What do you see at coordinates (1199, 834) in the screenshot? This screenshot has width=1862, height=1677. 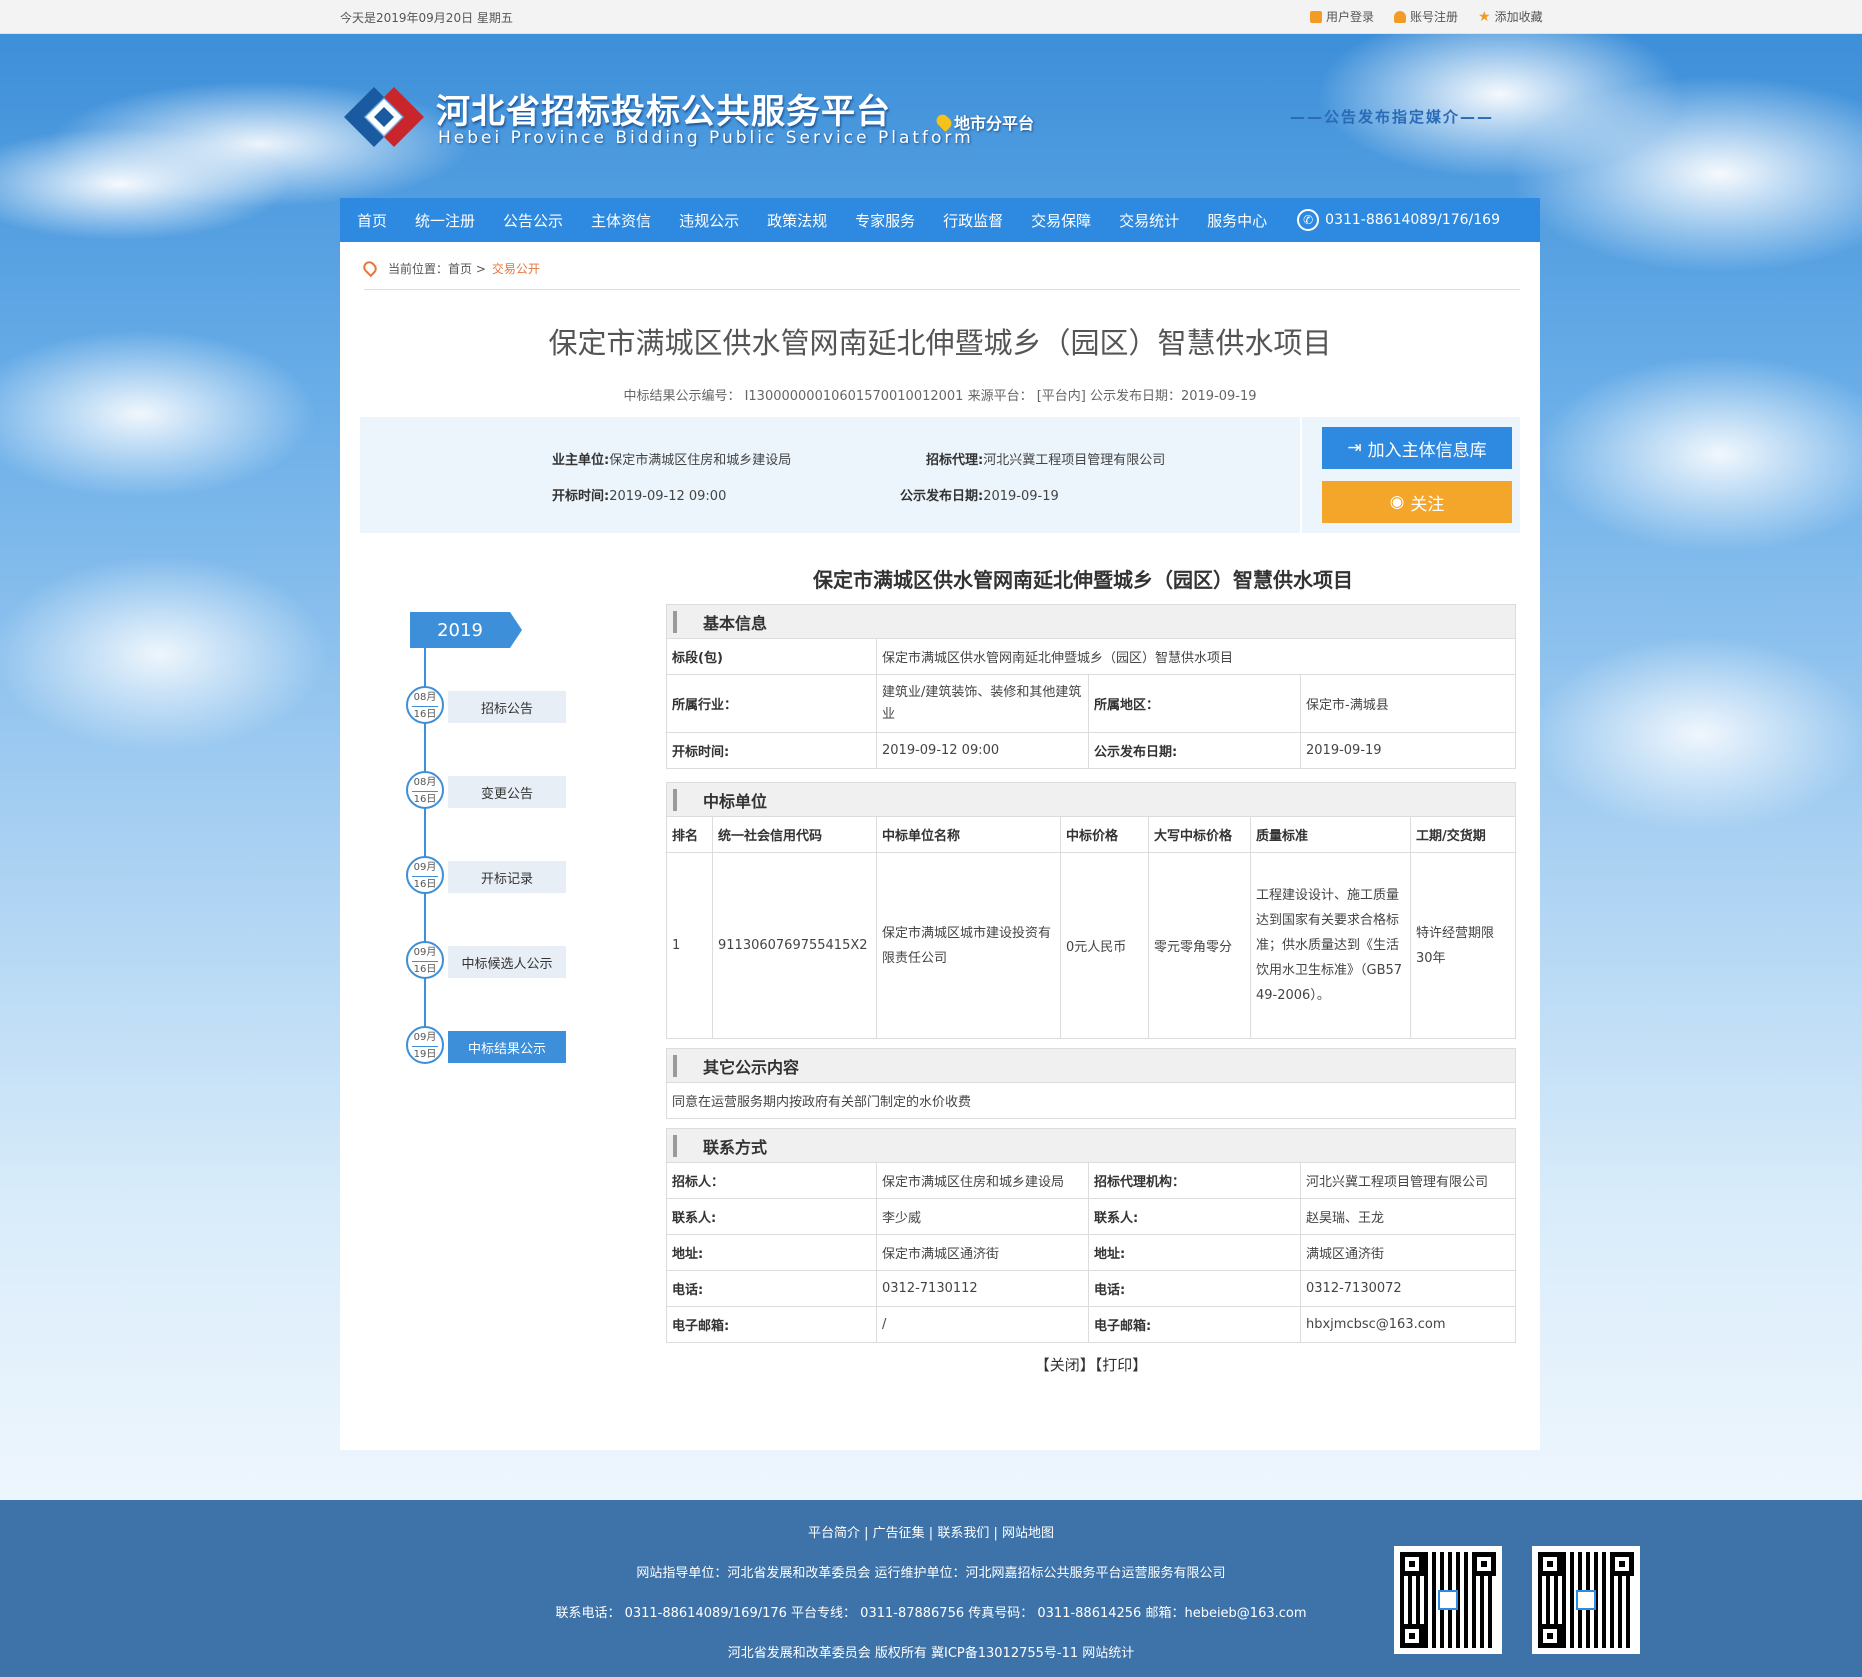 I see `col-price-upper: 大写中标价格` at bounding box center [1199, 834].